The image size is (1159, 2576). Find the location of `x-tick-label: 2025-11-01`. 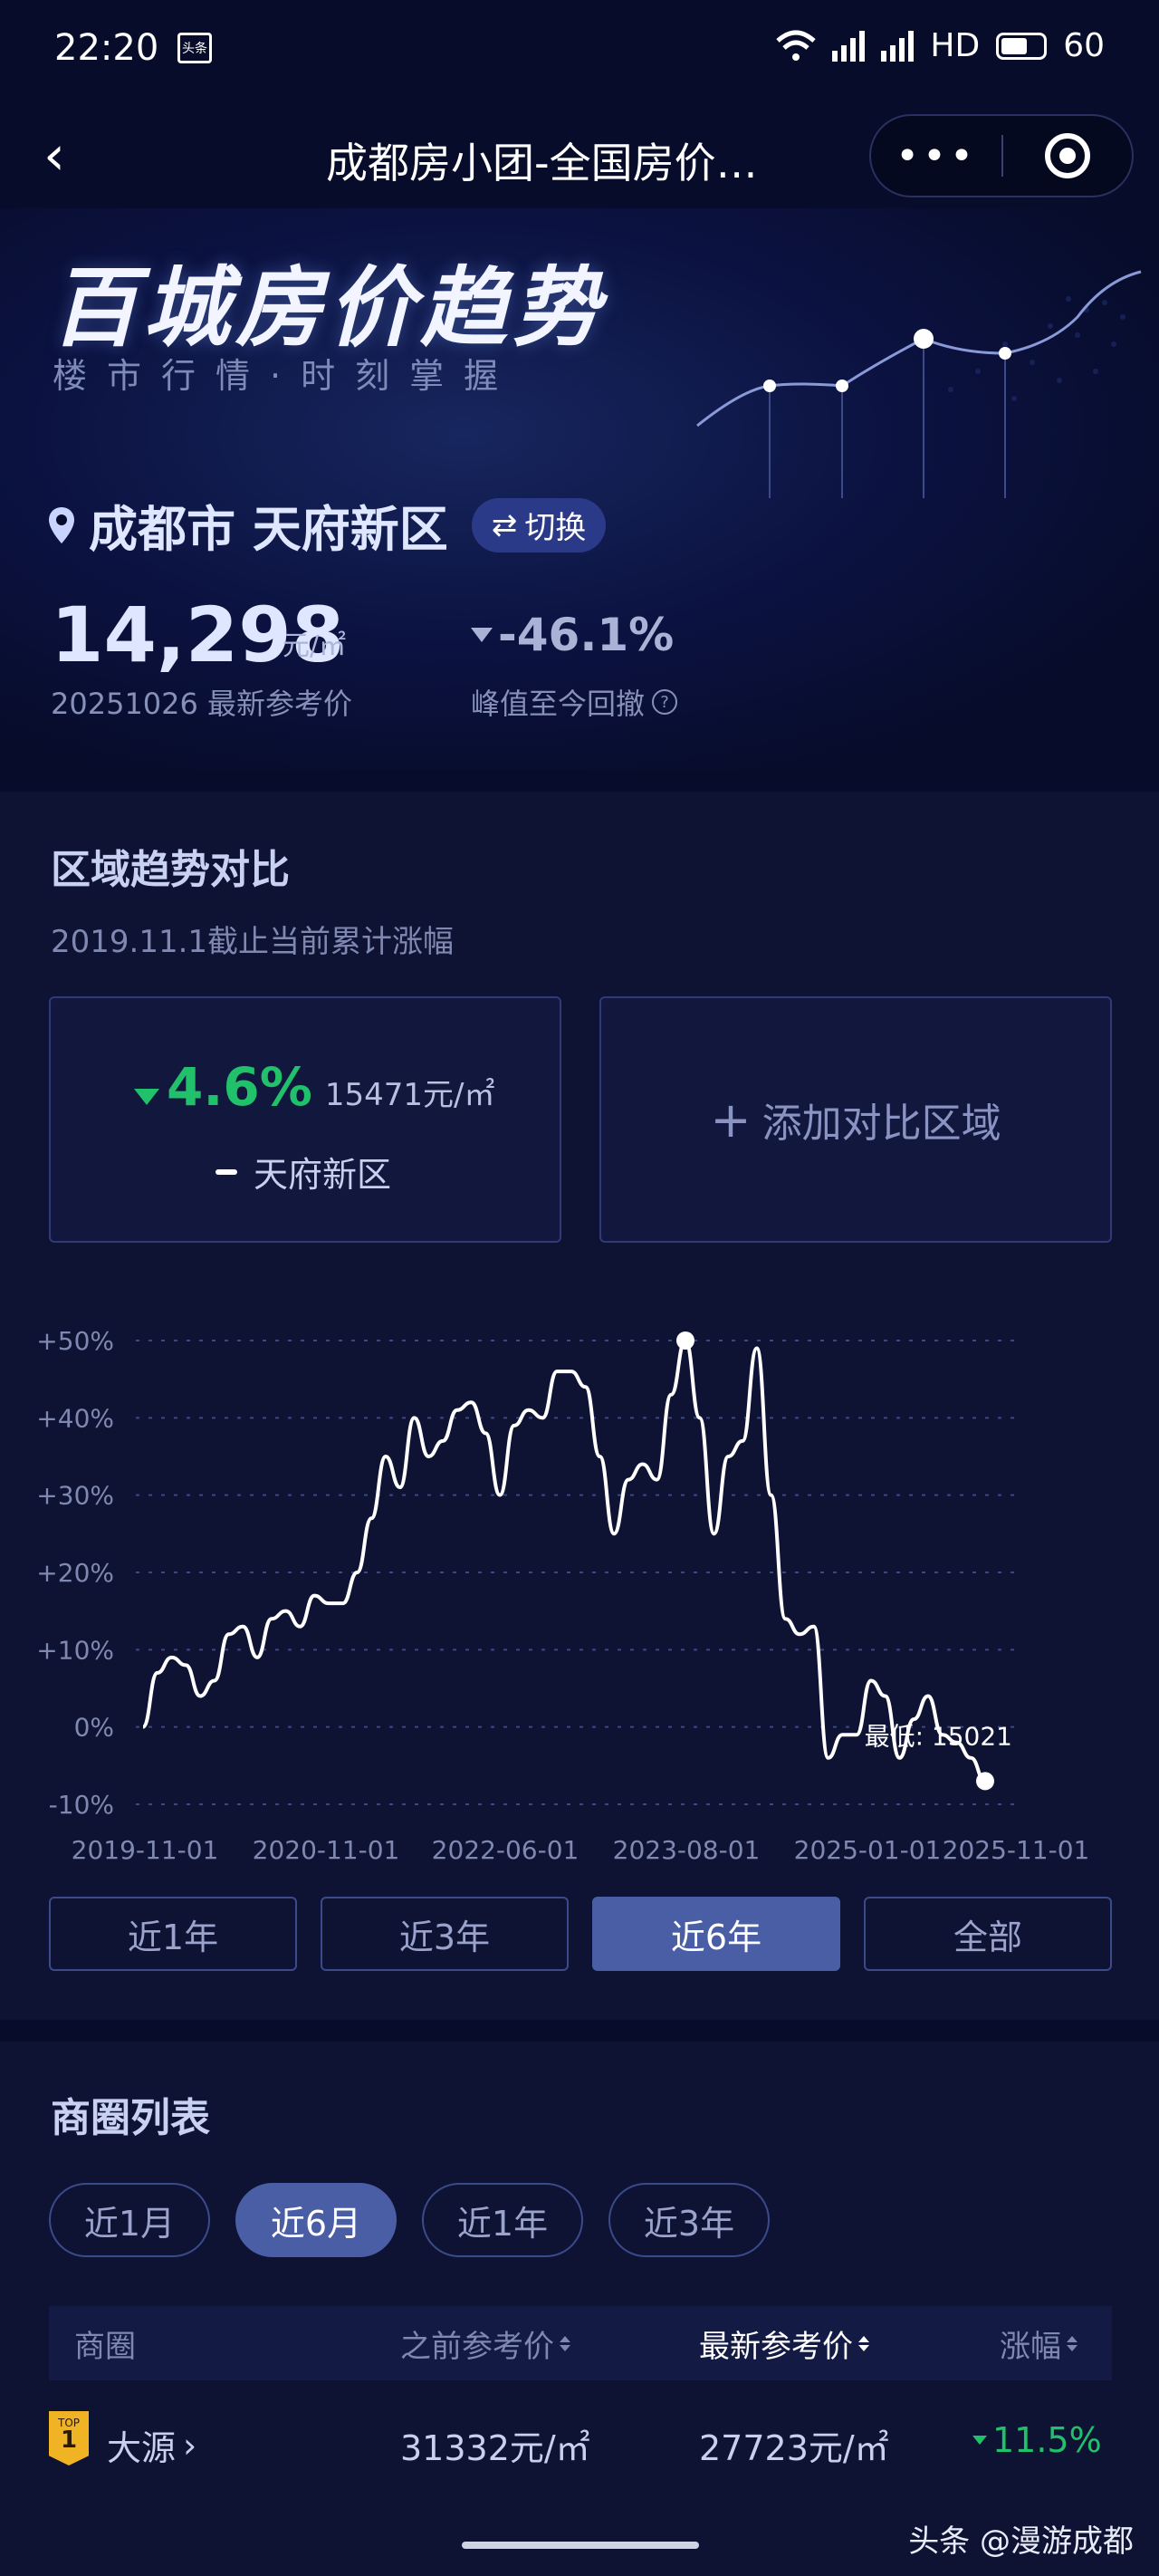

x-tick-label: 2025-11-01 is located at coordinates (1016, 1850).